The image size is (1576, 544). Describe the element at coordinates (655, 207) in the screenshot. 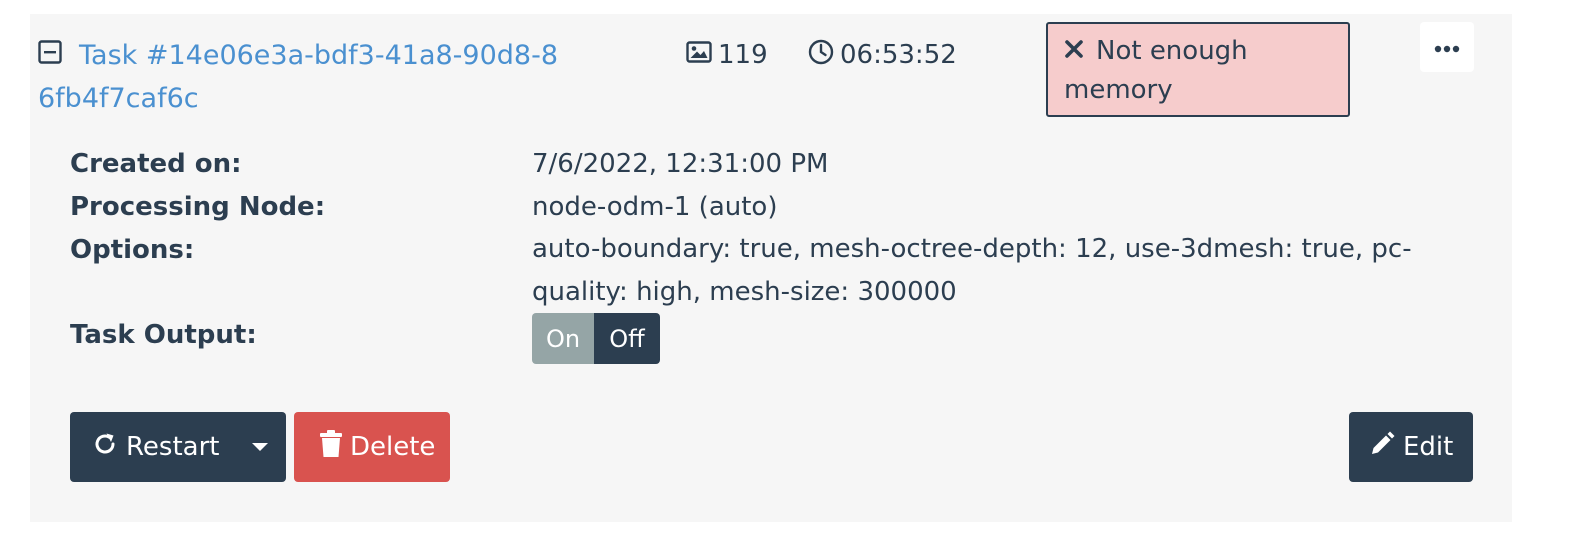

I see `processing-node-value: node-odm-1 (auto)` at that location.